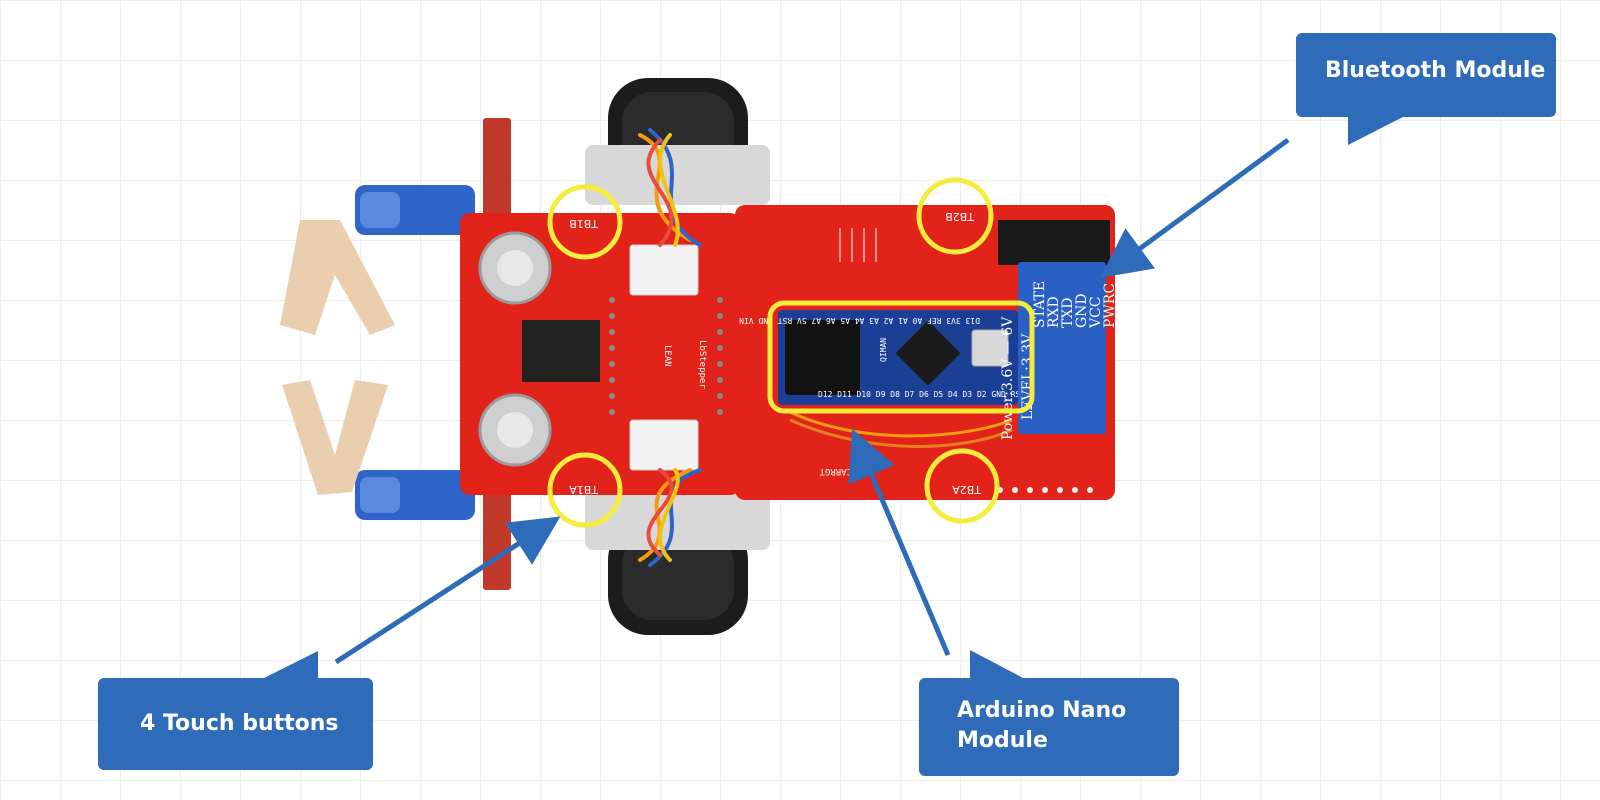 The image size is (1600, 800). I want to click on nano-callout-line-2: Module, so click(1002, 740).